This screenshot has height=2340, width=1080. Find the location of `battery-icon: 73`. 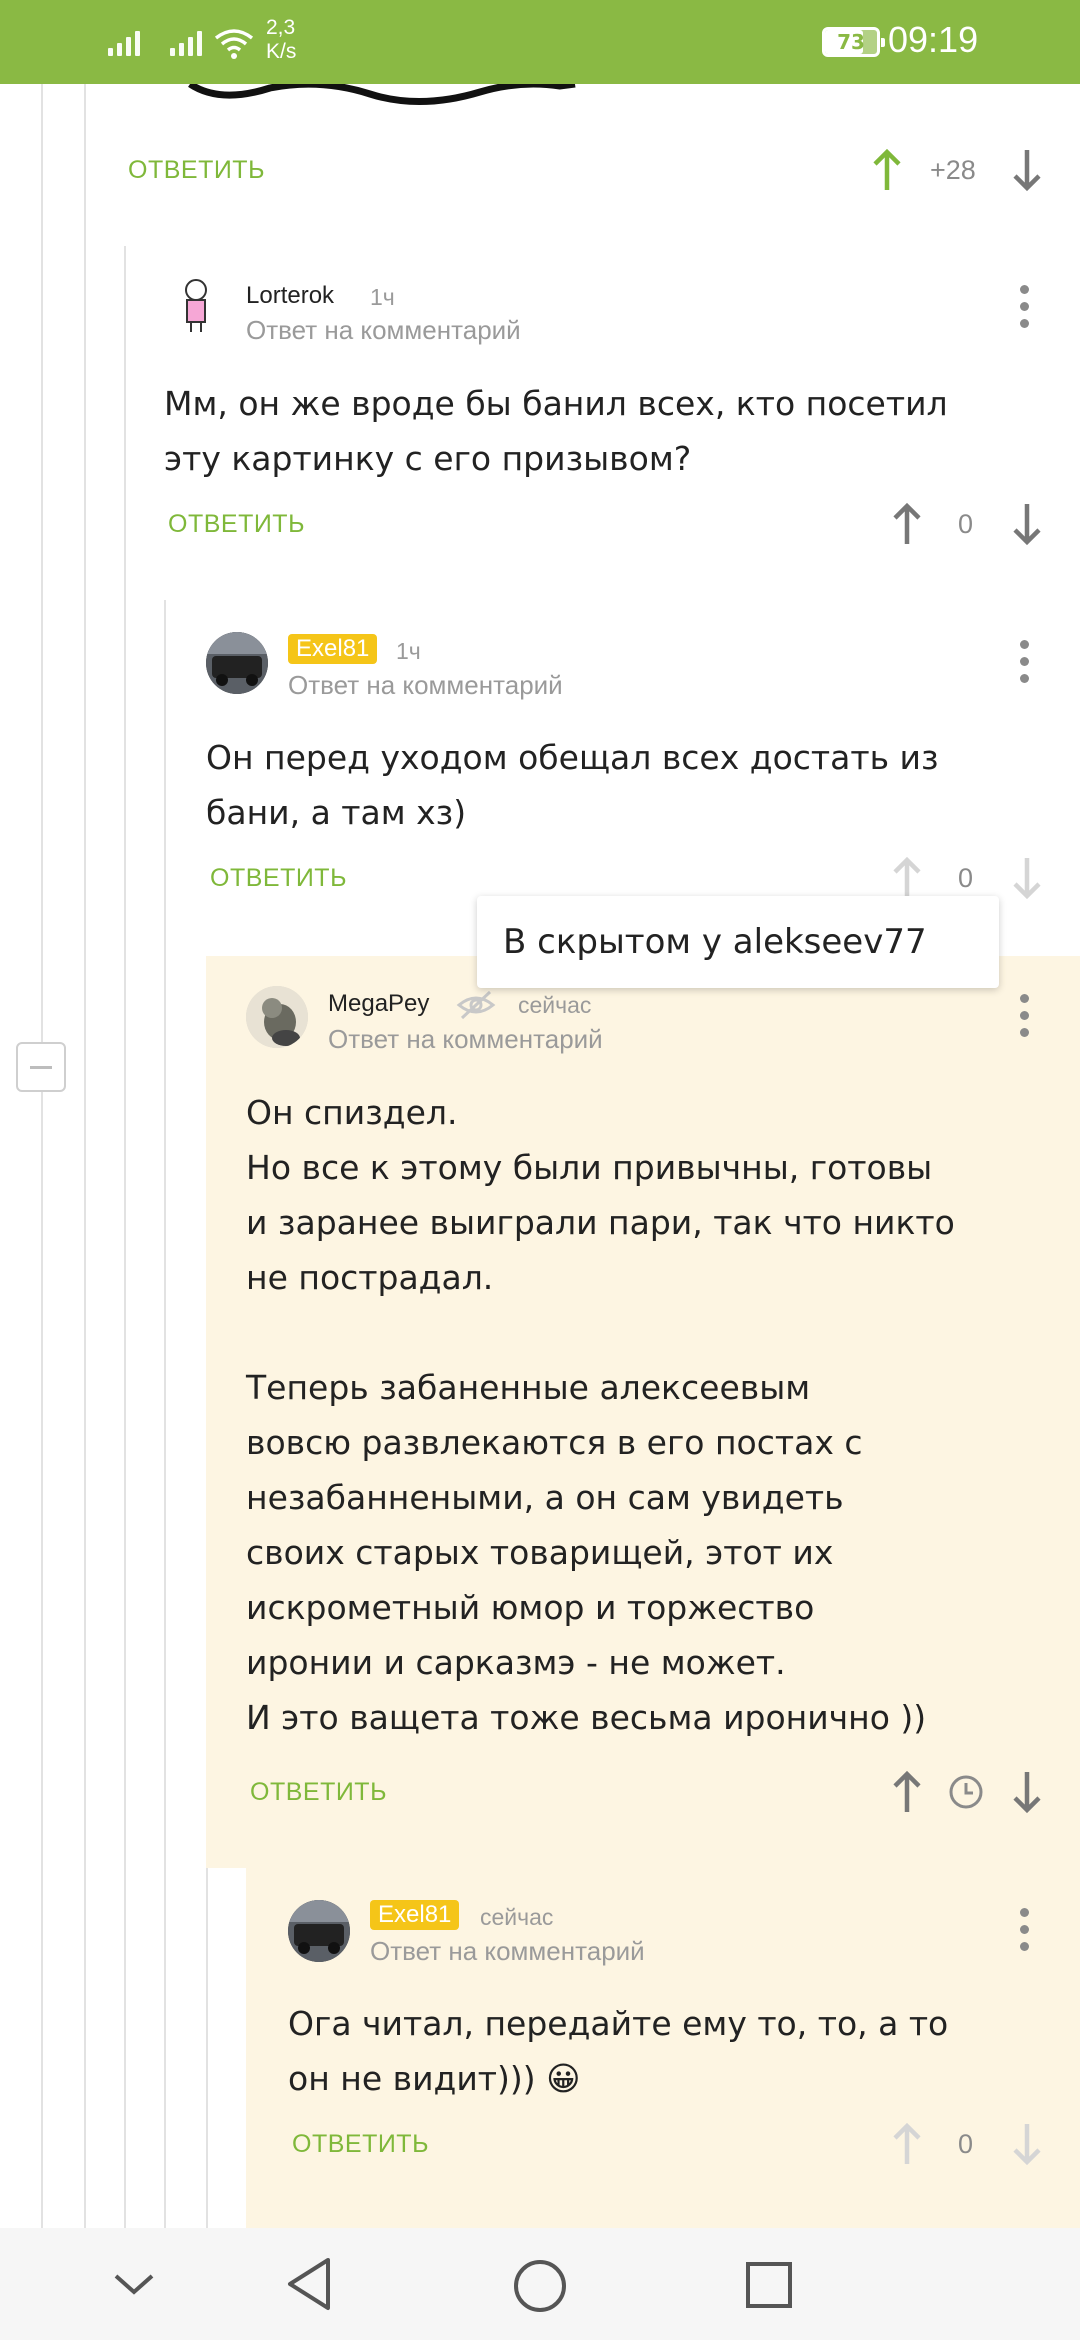

battery-icon: 73 is located at coordinates (853, 42).